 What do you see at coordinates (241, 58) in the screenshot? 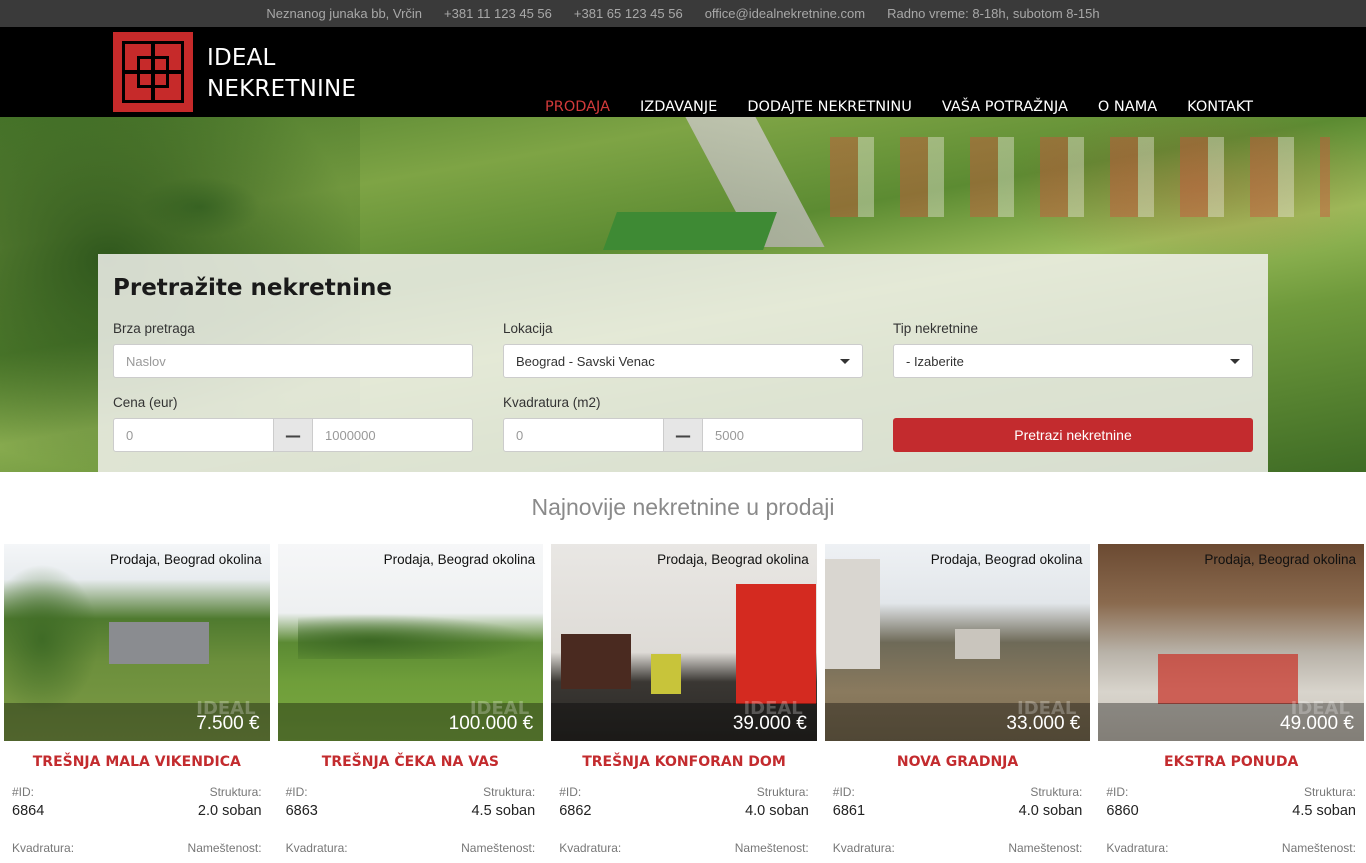
I see `brand-line-1: IDEAL` at bounding box center [241, 58].